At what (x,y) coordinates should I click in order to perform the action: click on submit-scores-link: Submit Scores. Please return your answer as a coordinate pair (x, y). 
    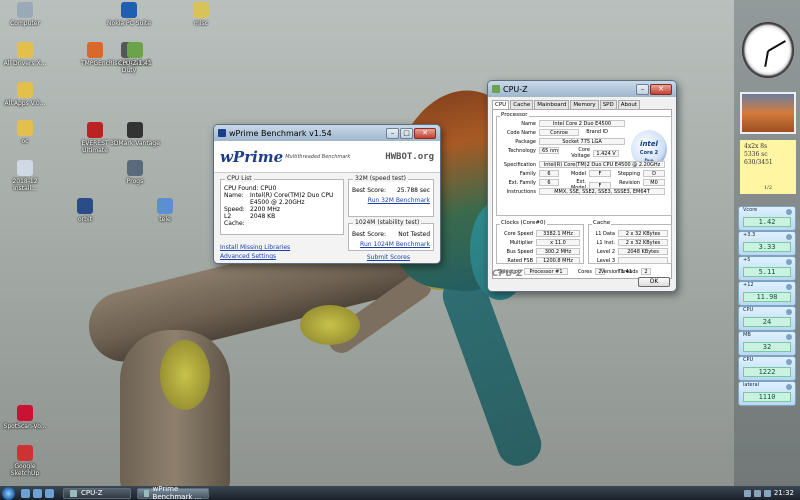
    Looking at the image, I should click on (388, 257).